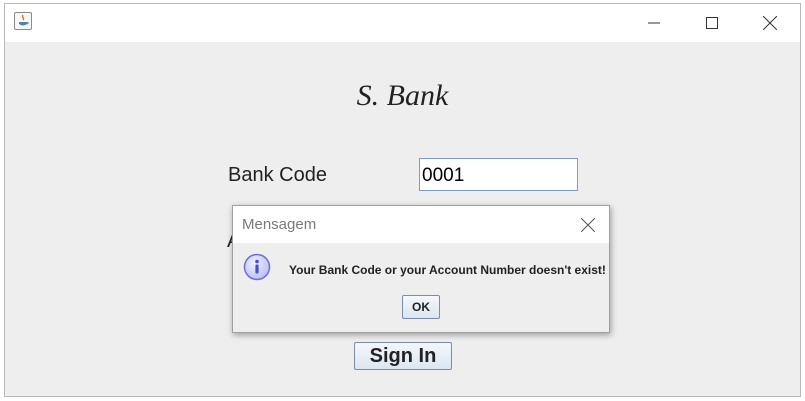 The image size is (805, 401). What do you see at coordinates (277, 175) in the screenshot?
I see `bank-code-label: Bank Code` at bounding box center [277, 175].